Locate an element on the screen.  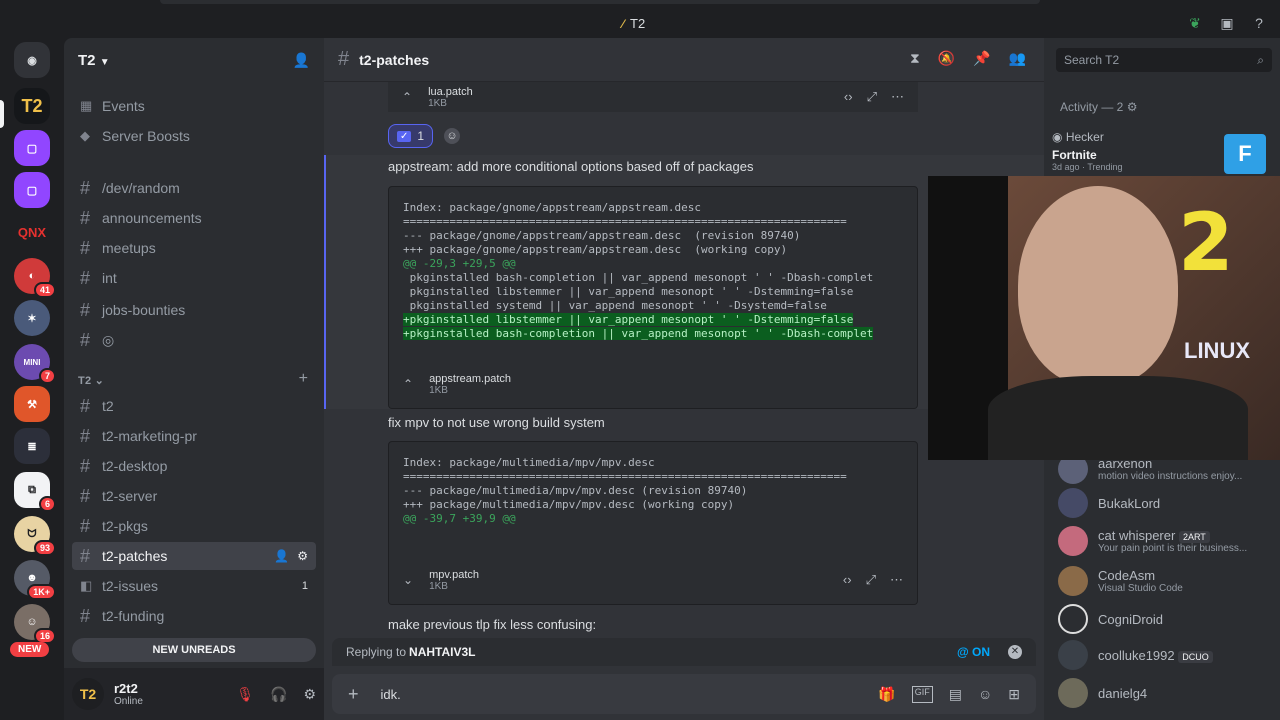
channel-jobs-bounties: # jobs-bounties is located at coordinates (194, 310).